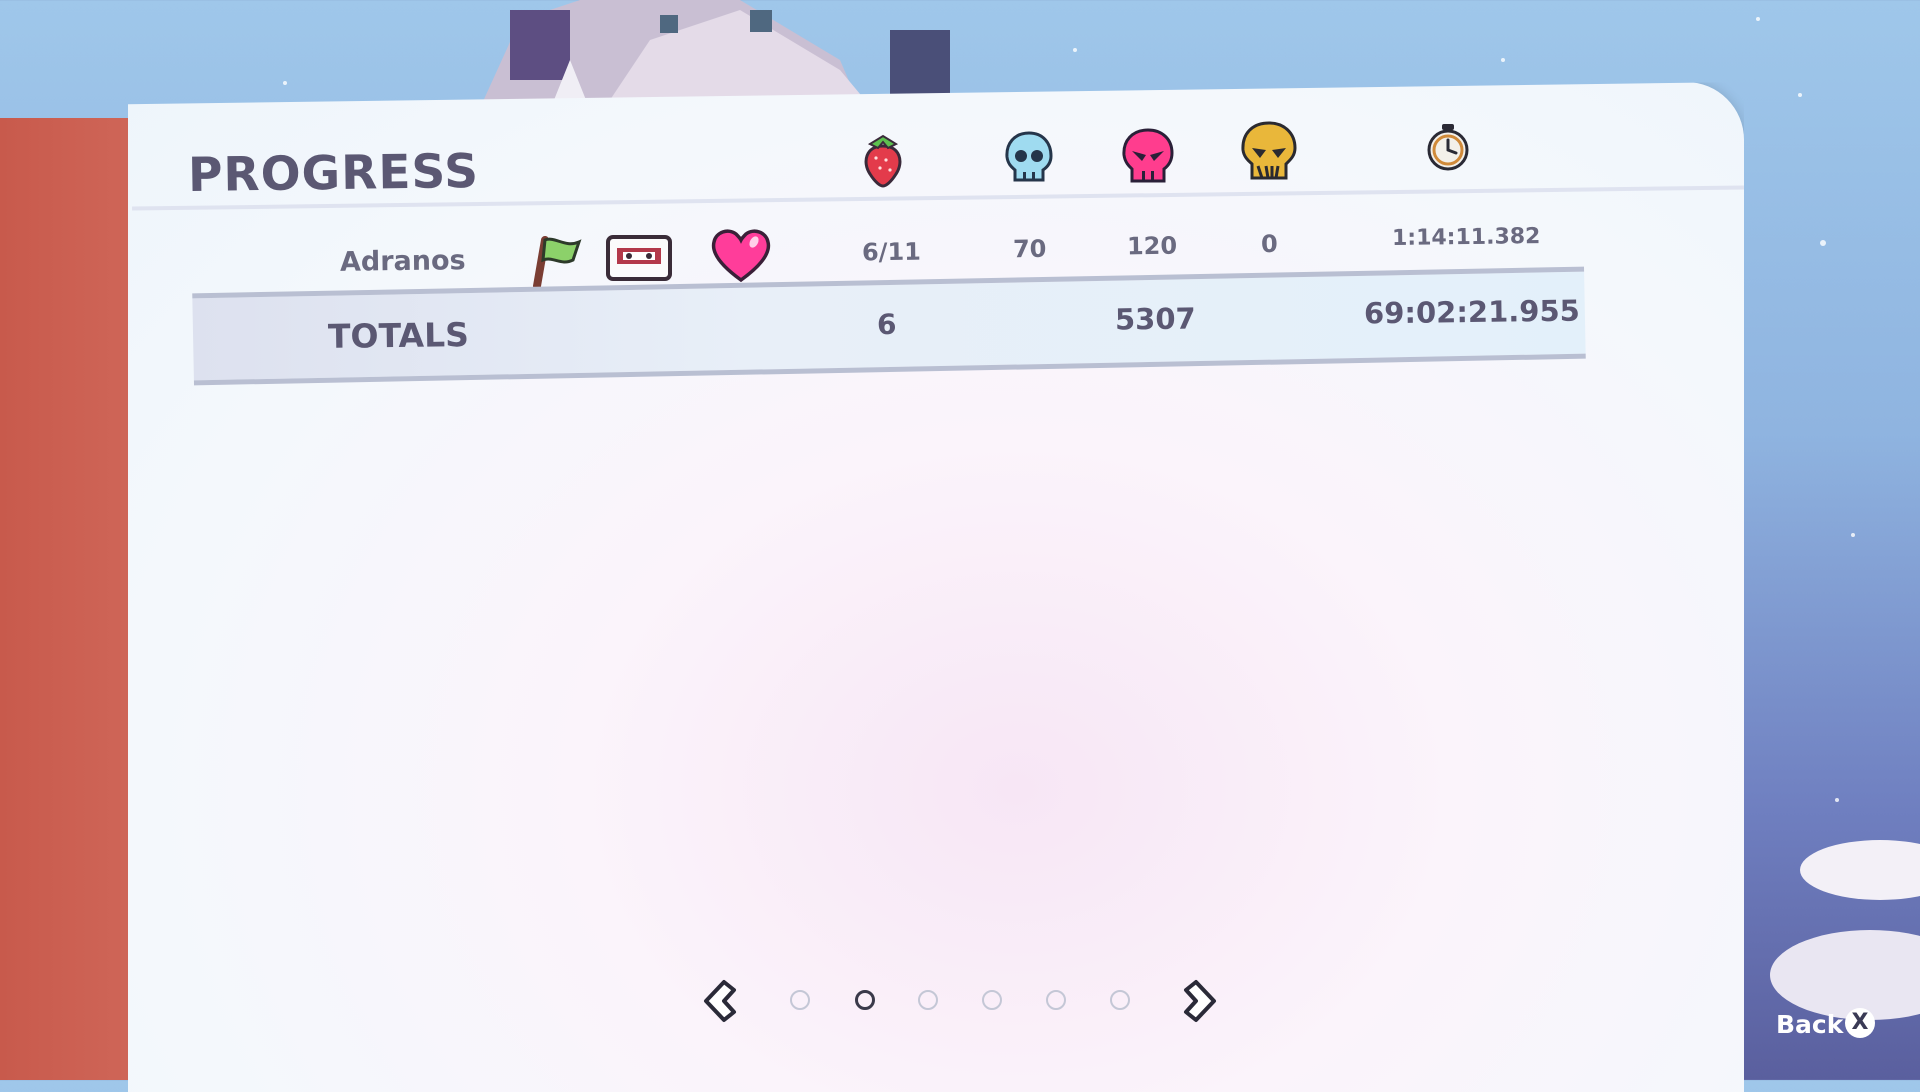 This screenshot has height=1092, width=1920. What do you see at coordinates (1269, 153) in the screenshot?
I see `death-skull-gold-icon` at bounding box center [1269, 153].